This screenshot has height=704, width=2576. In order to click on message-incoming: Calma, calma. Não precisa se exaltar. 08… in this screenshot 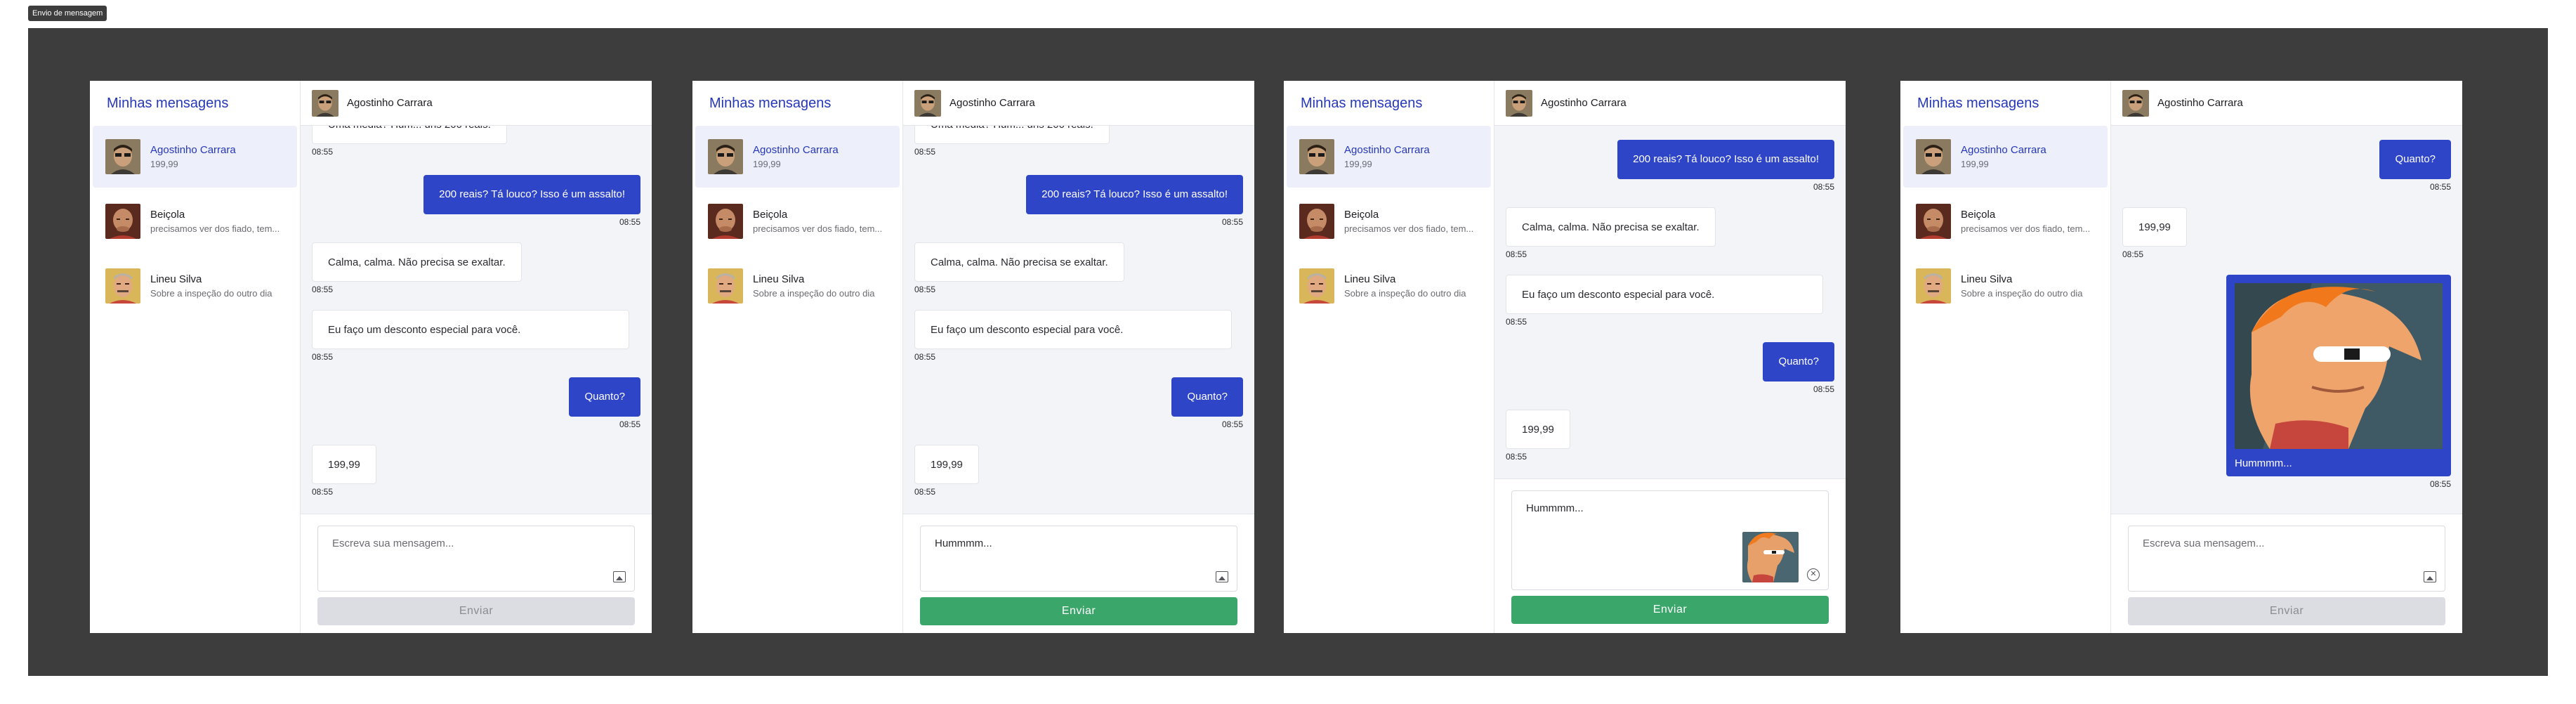, I will do `click(476, 268)`.